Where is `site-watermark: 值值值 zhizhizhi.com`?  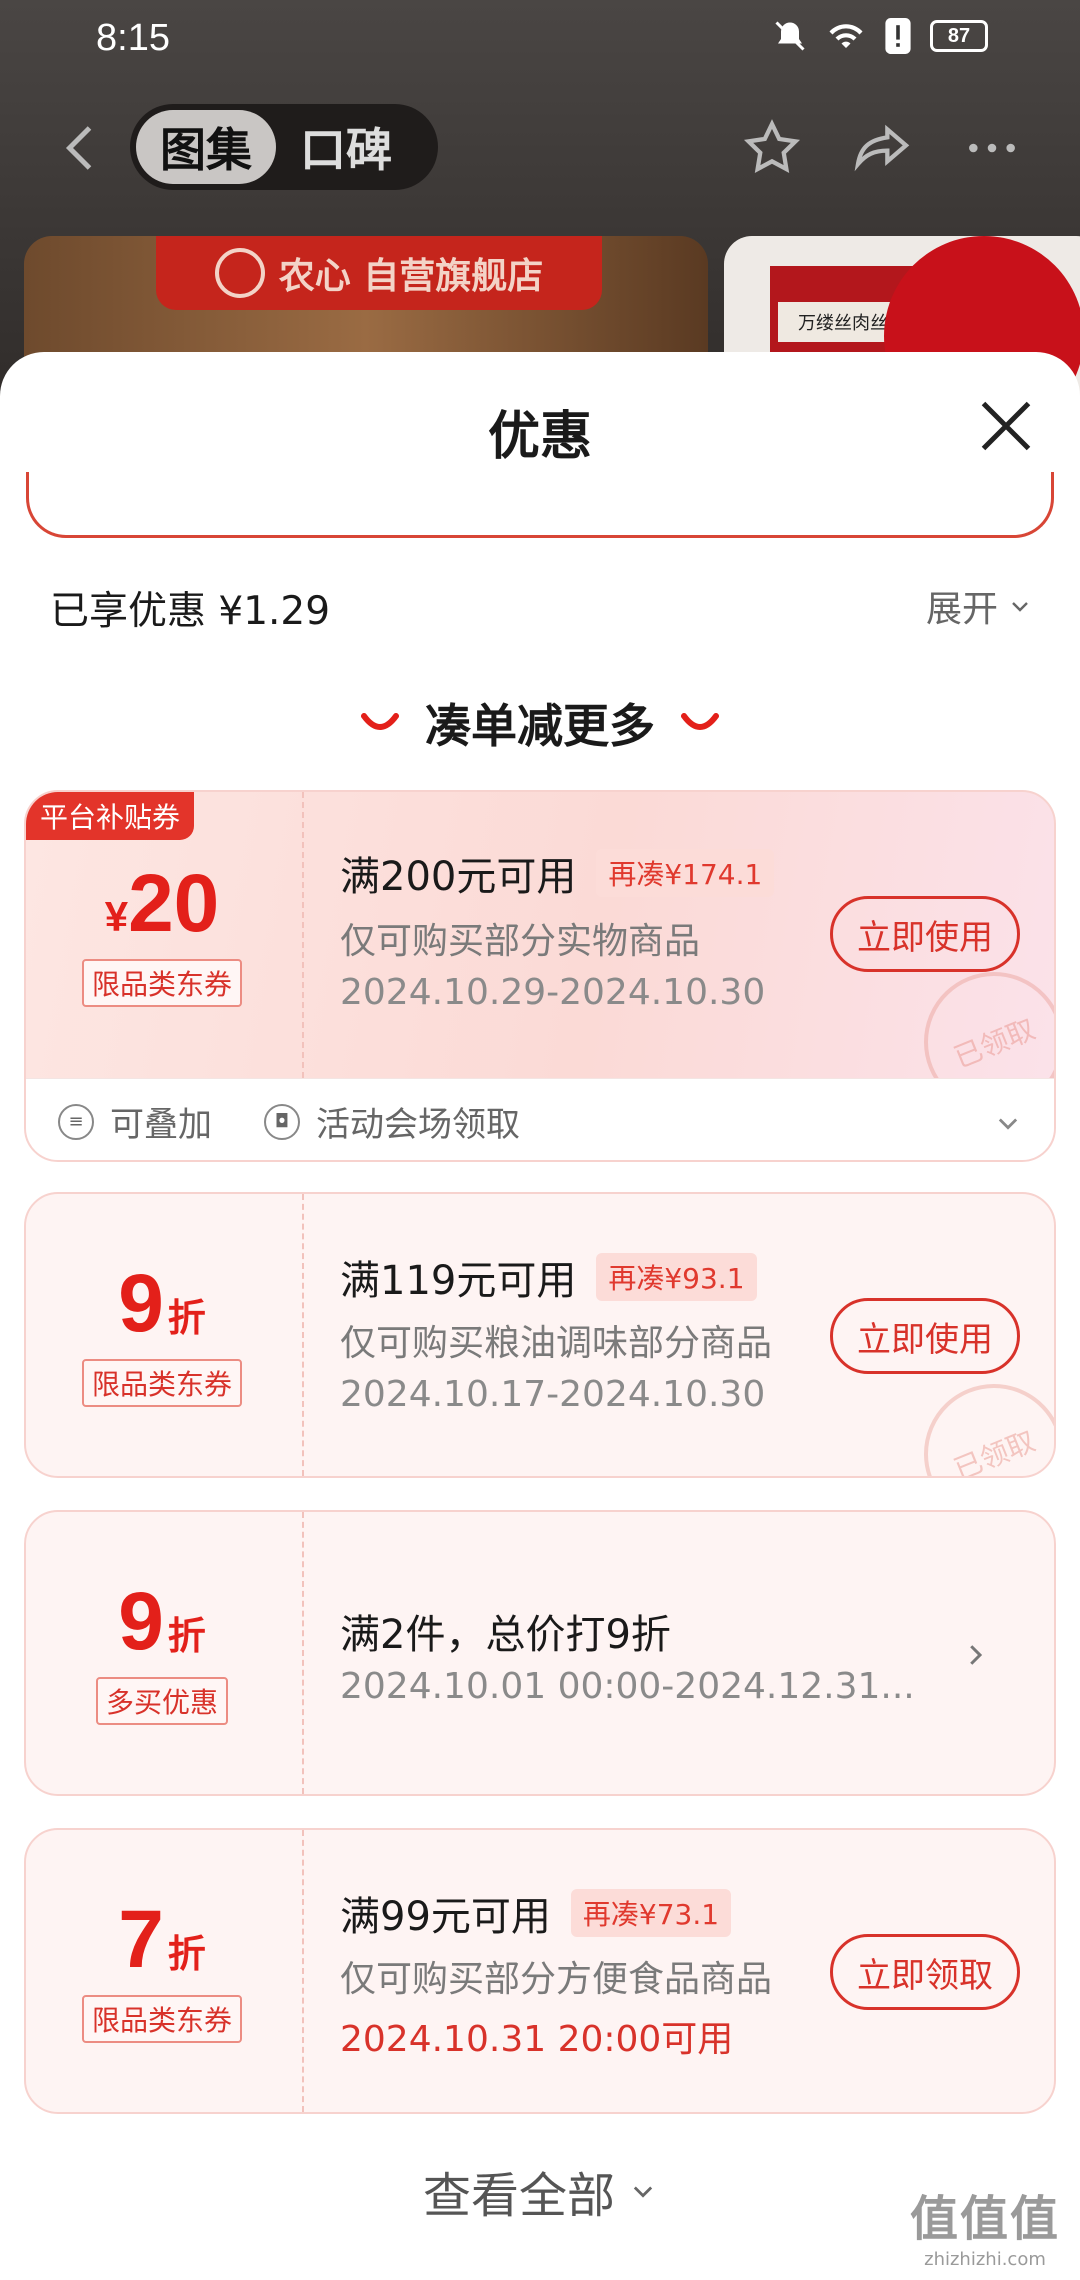
site-watermark: 值值值 zhizhizhi.com is located at coordinates (985, 2224).